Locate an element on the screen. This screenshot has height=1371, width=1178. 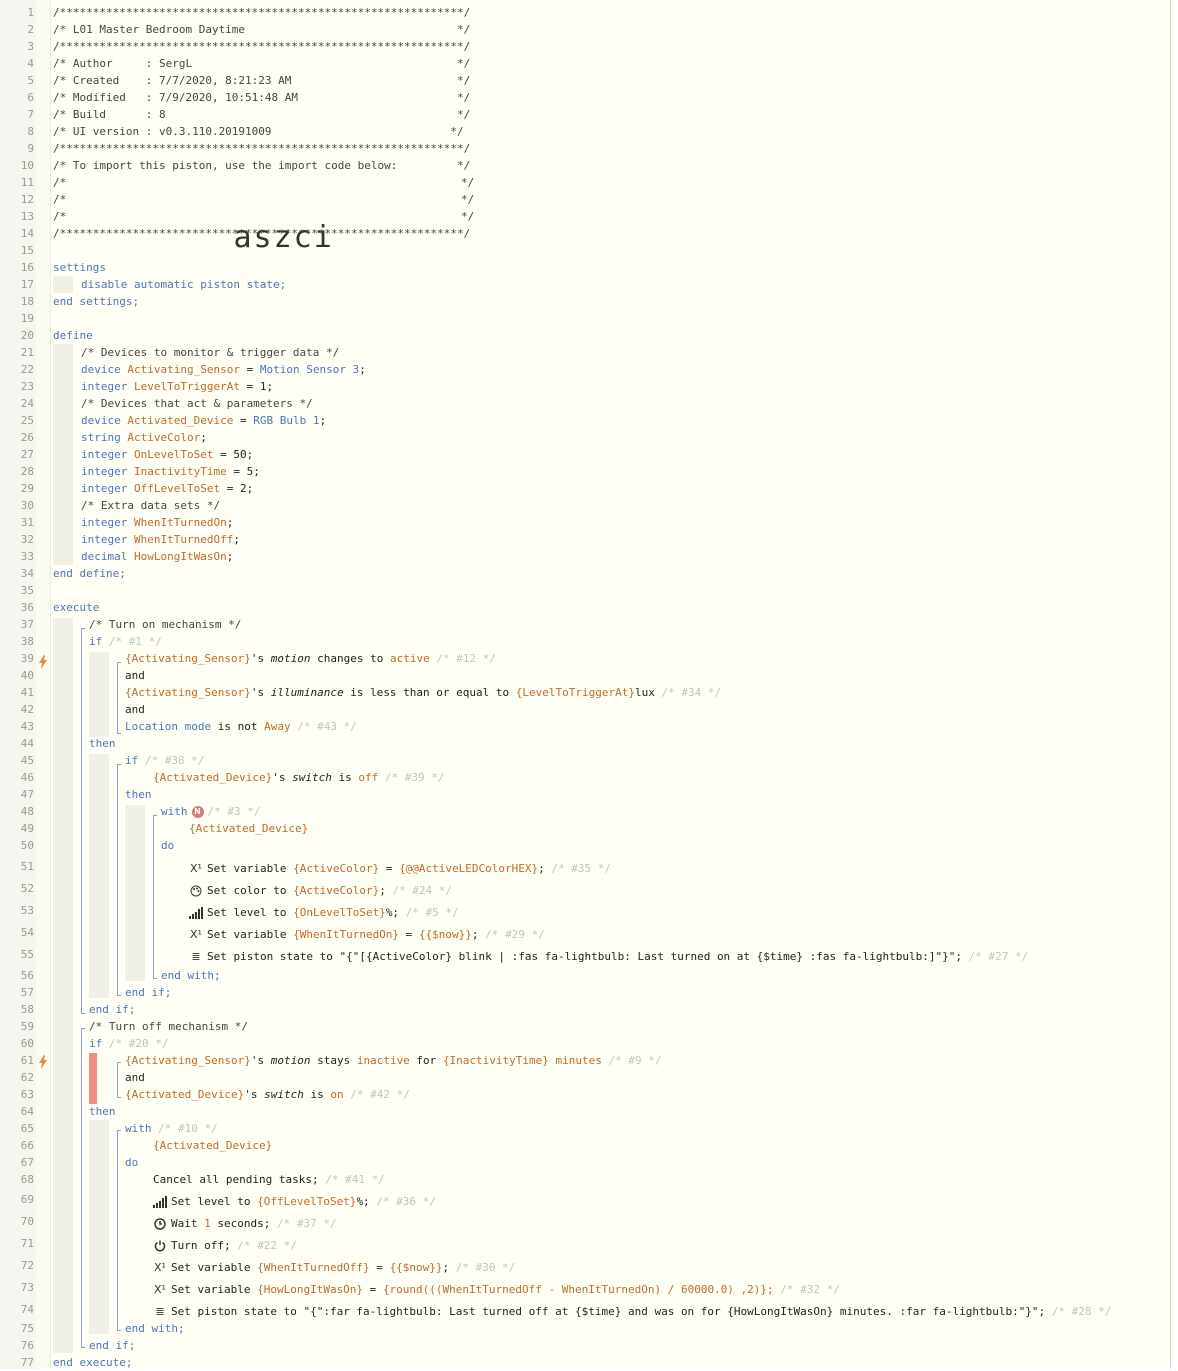
set-level-on: Set level to {OnLevelToSet}%; /* #5 */ is located at coordinates (324, 912).